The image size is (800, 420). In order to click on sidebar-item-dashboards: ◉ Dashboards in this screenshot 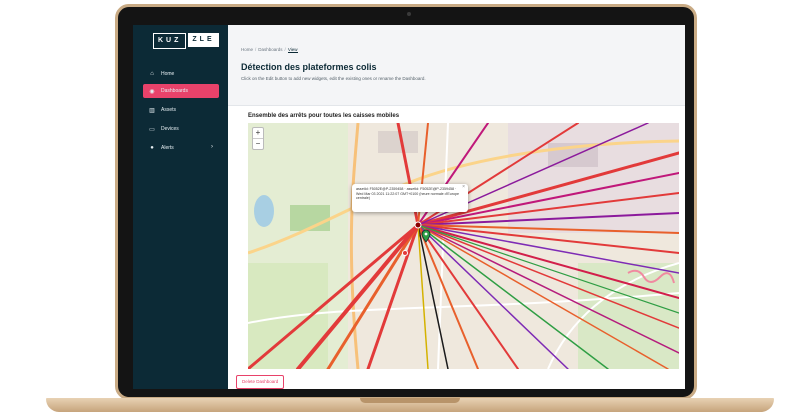, I will do `click(181, 91)`.